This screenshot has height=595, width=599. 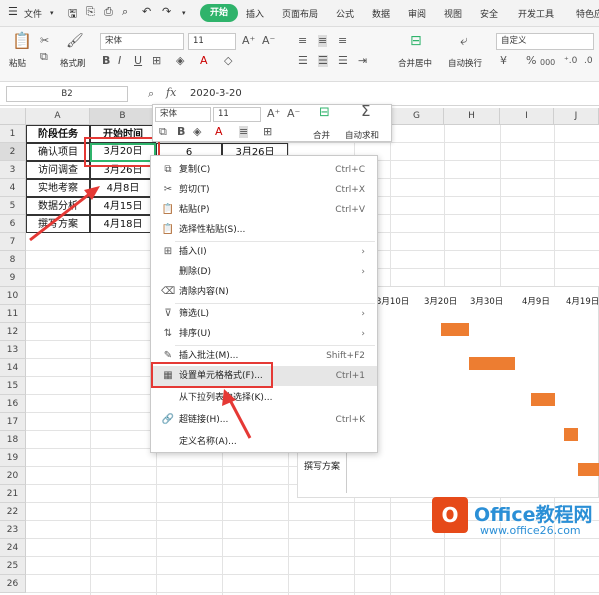 I want to click on row-header: 26, so click(x=13, y=584).